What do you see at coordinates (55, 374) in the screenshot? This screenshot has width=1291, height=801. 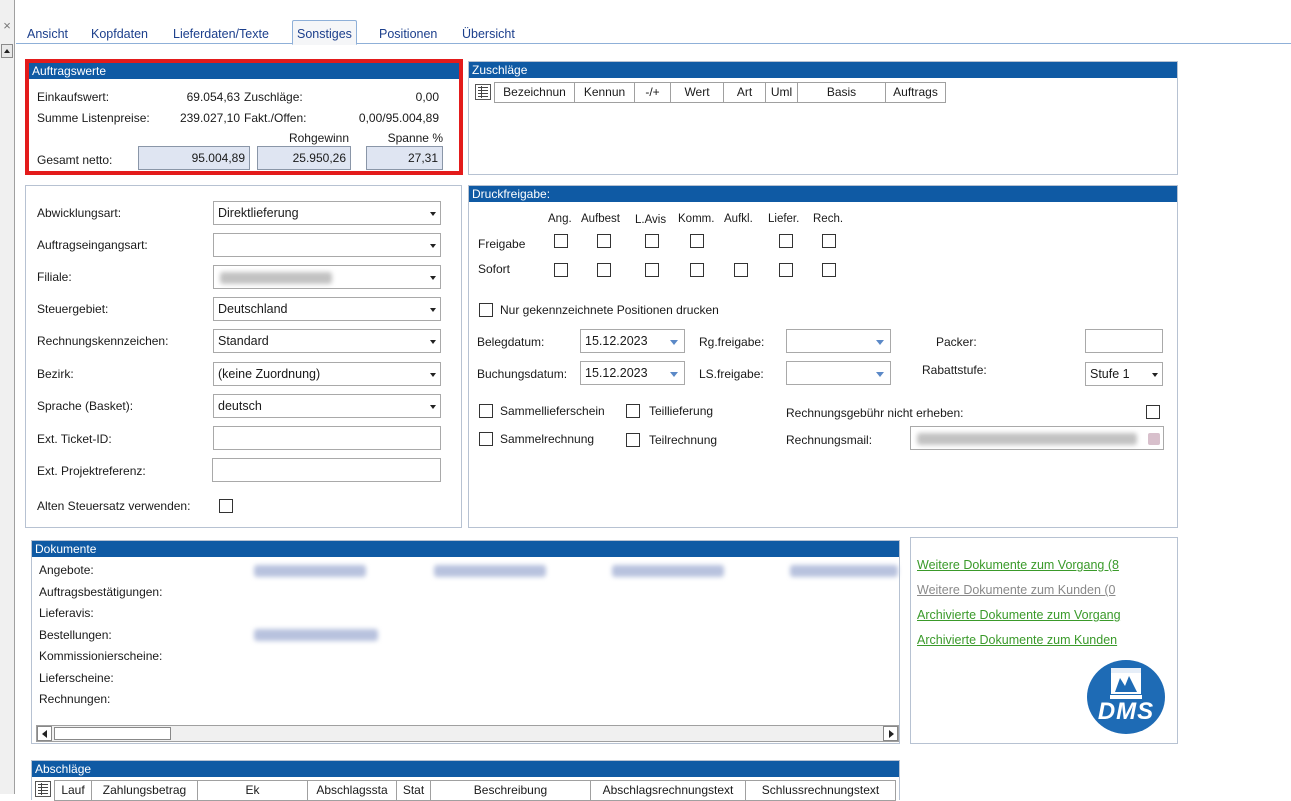 I see `bezirk-label: Bezirk:` at bounding box center [55, 374].